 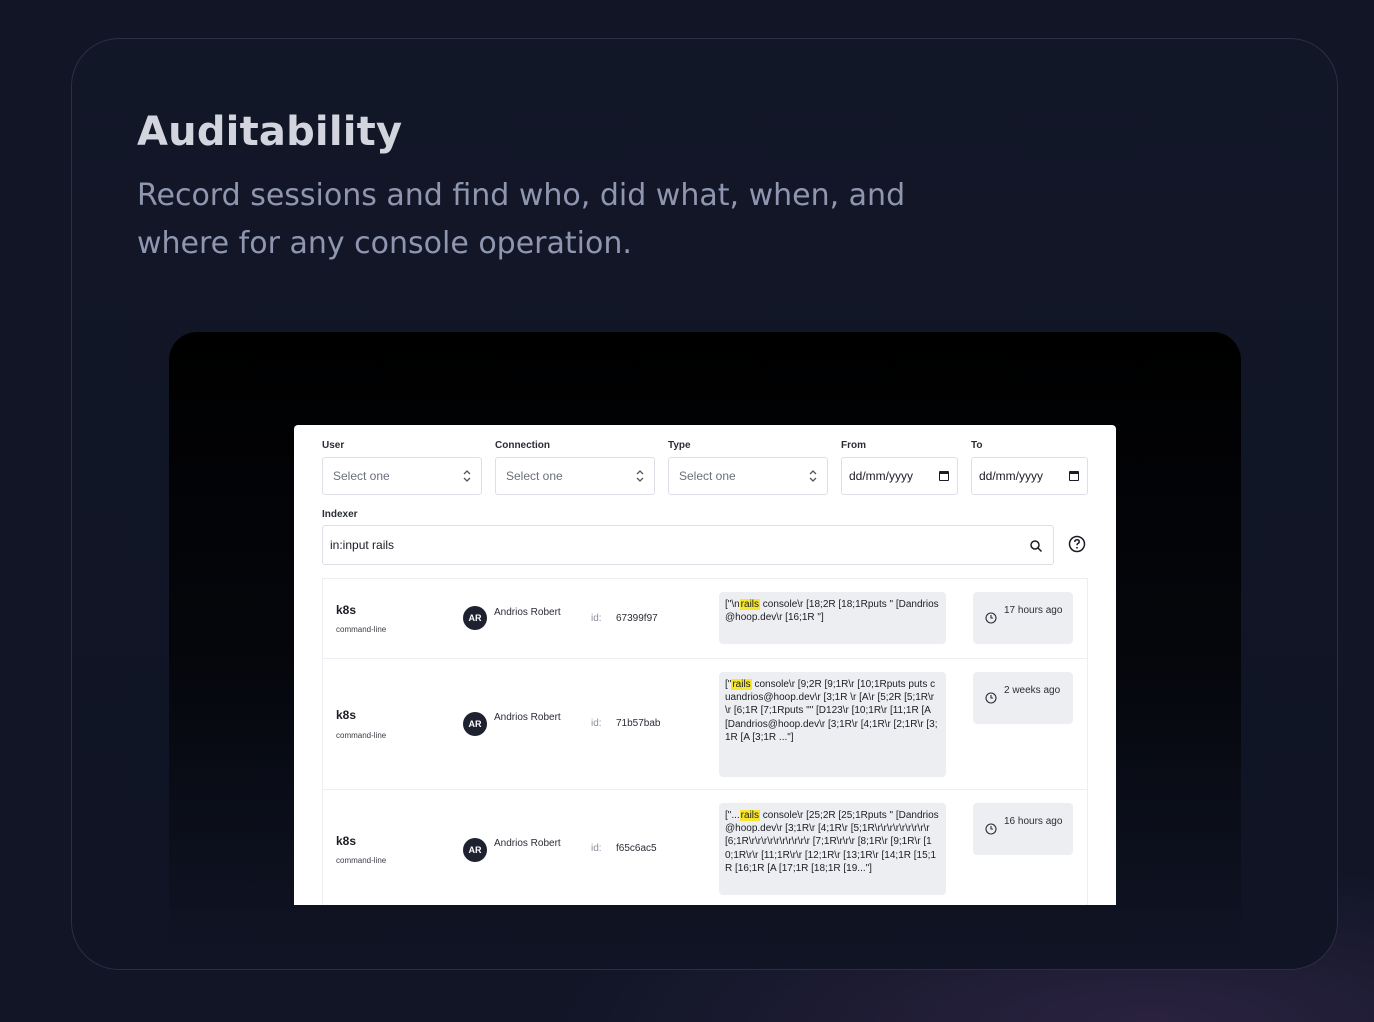 What do you see at coordinates (340, 514) in the screenshot?
I see `indexer-label: Indexer` at bounding box center [340, 514].